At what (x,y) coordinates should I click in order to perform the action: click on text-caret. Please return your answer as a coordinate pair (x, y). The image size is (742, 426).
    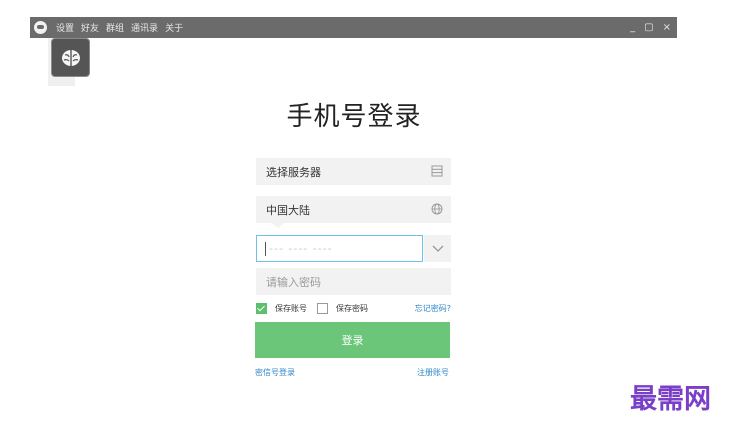
    Looking at the image, I should click on (265, 248).